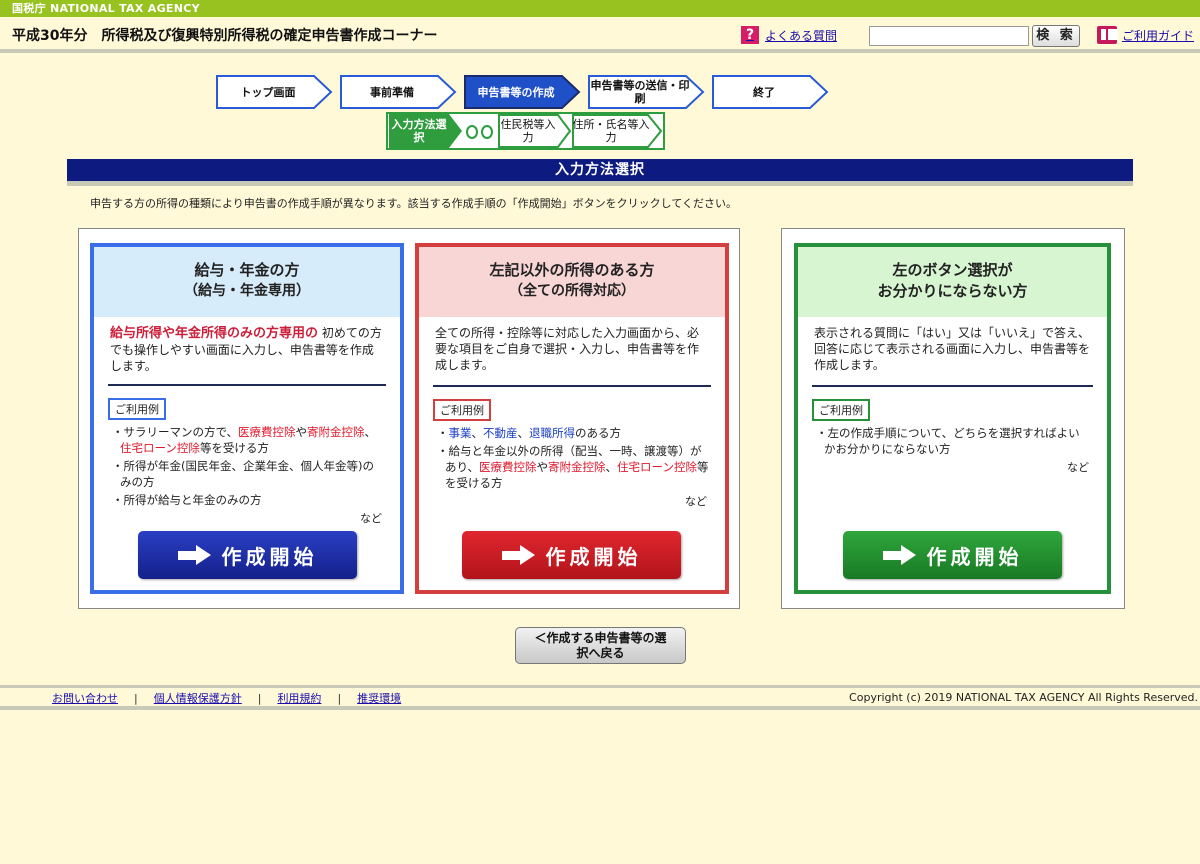 The image size is (1200, 864). I want to click on page-title: 平成30年分 所得税及び復興特別所得税の確定申告書作成コーナー, so click(225, 36).